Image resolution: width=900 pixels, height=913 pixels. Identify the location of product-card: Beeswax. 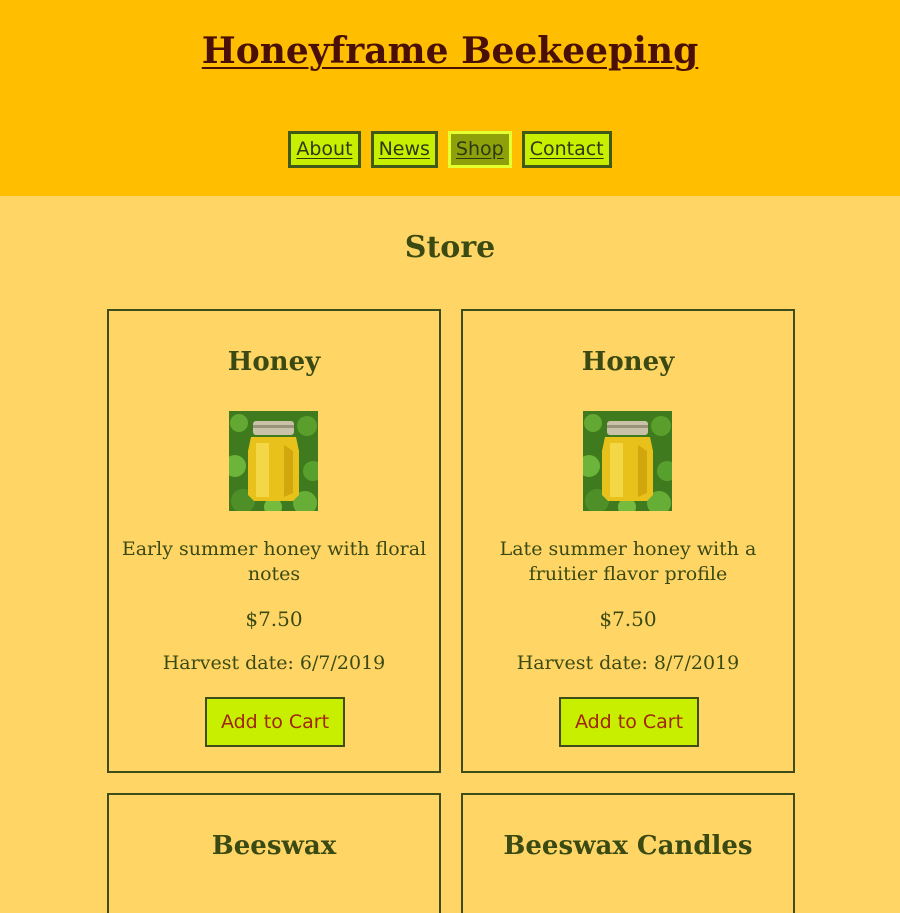
(274, 853).